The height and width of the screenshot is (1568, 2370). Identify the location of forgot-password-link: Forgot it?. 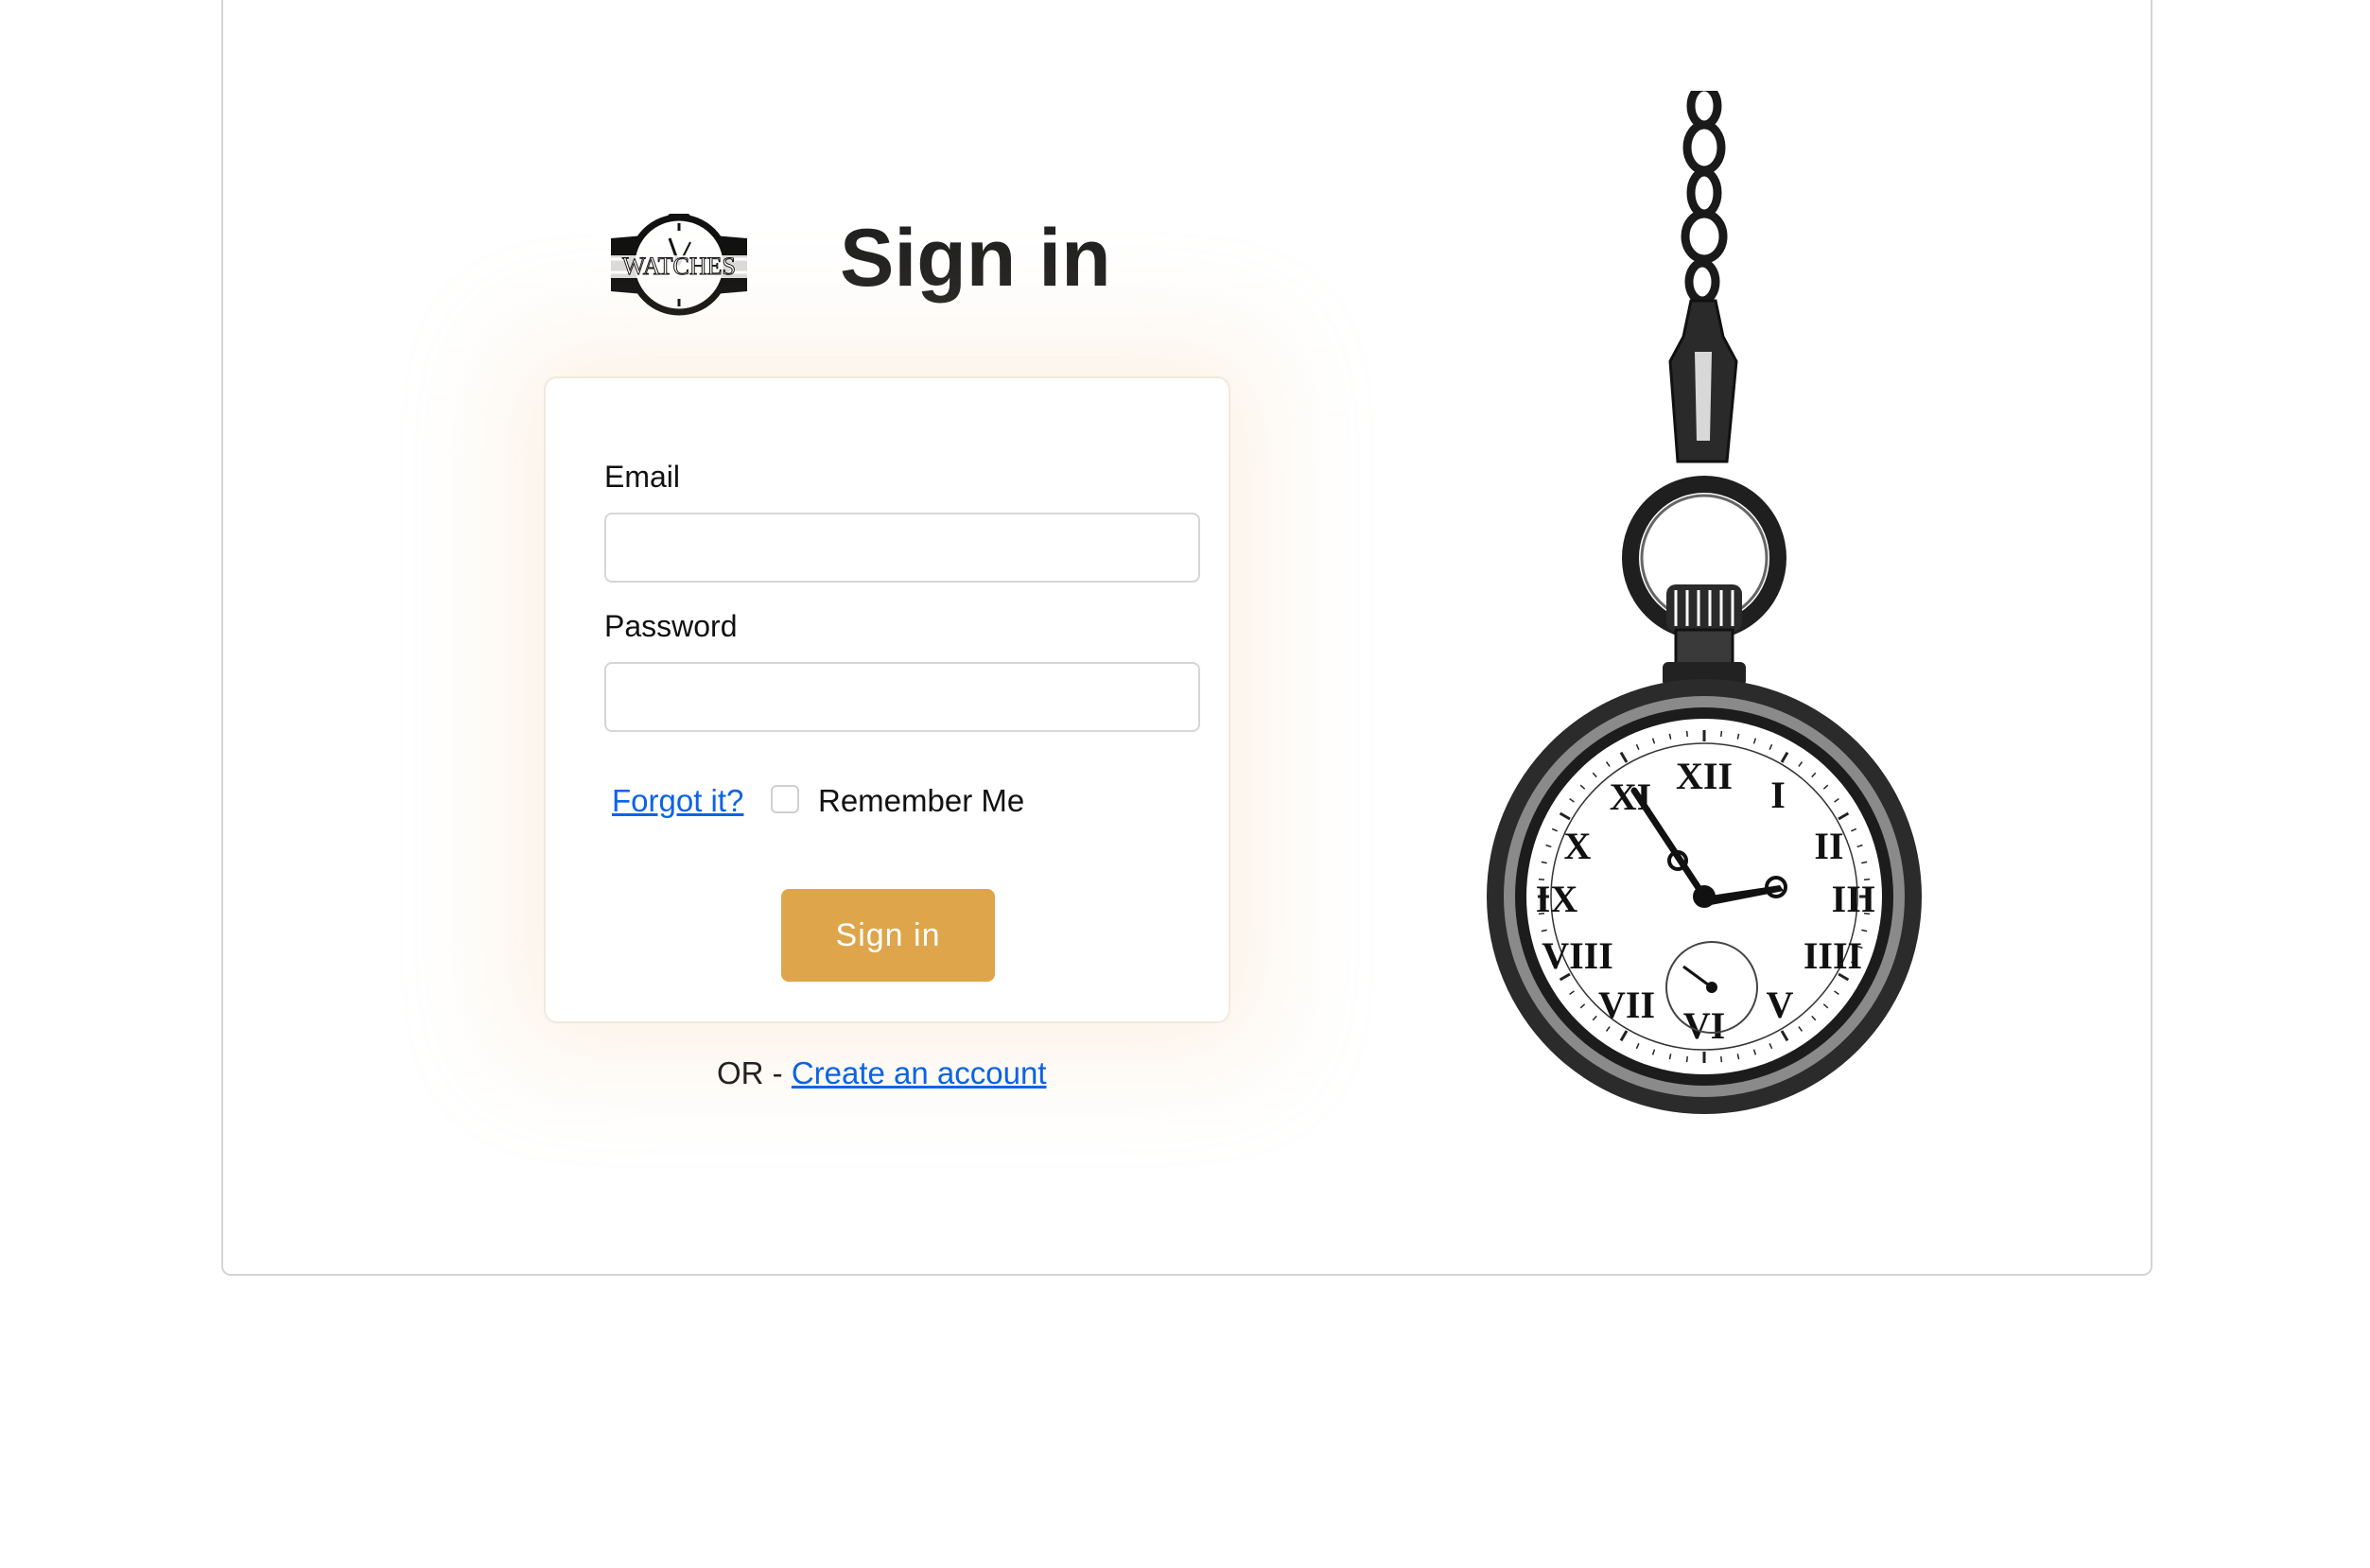
(677, 801).